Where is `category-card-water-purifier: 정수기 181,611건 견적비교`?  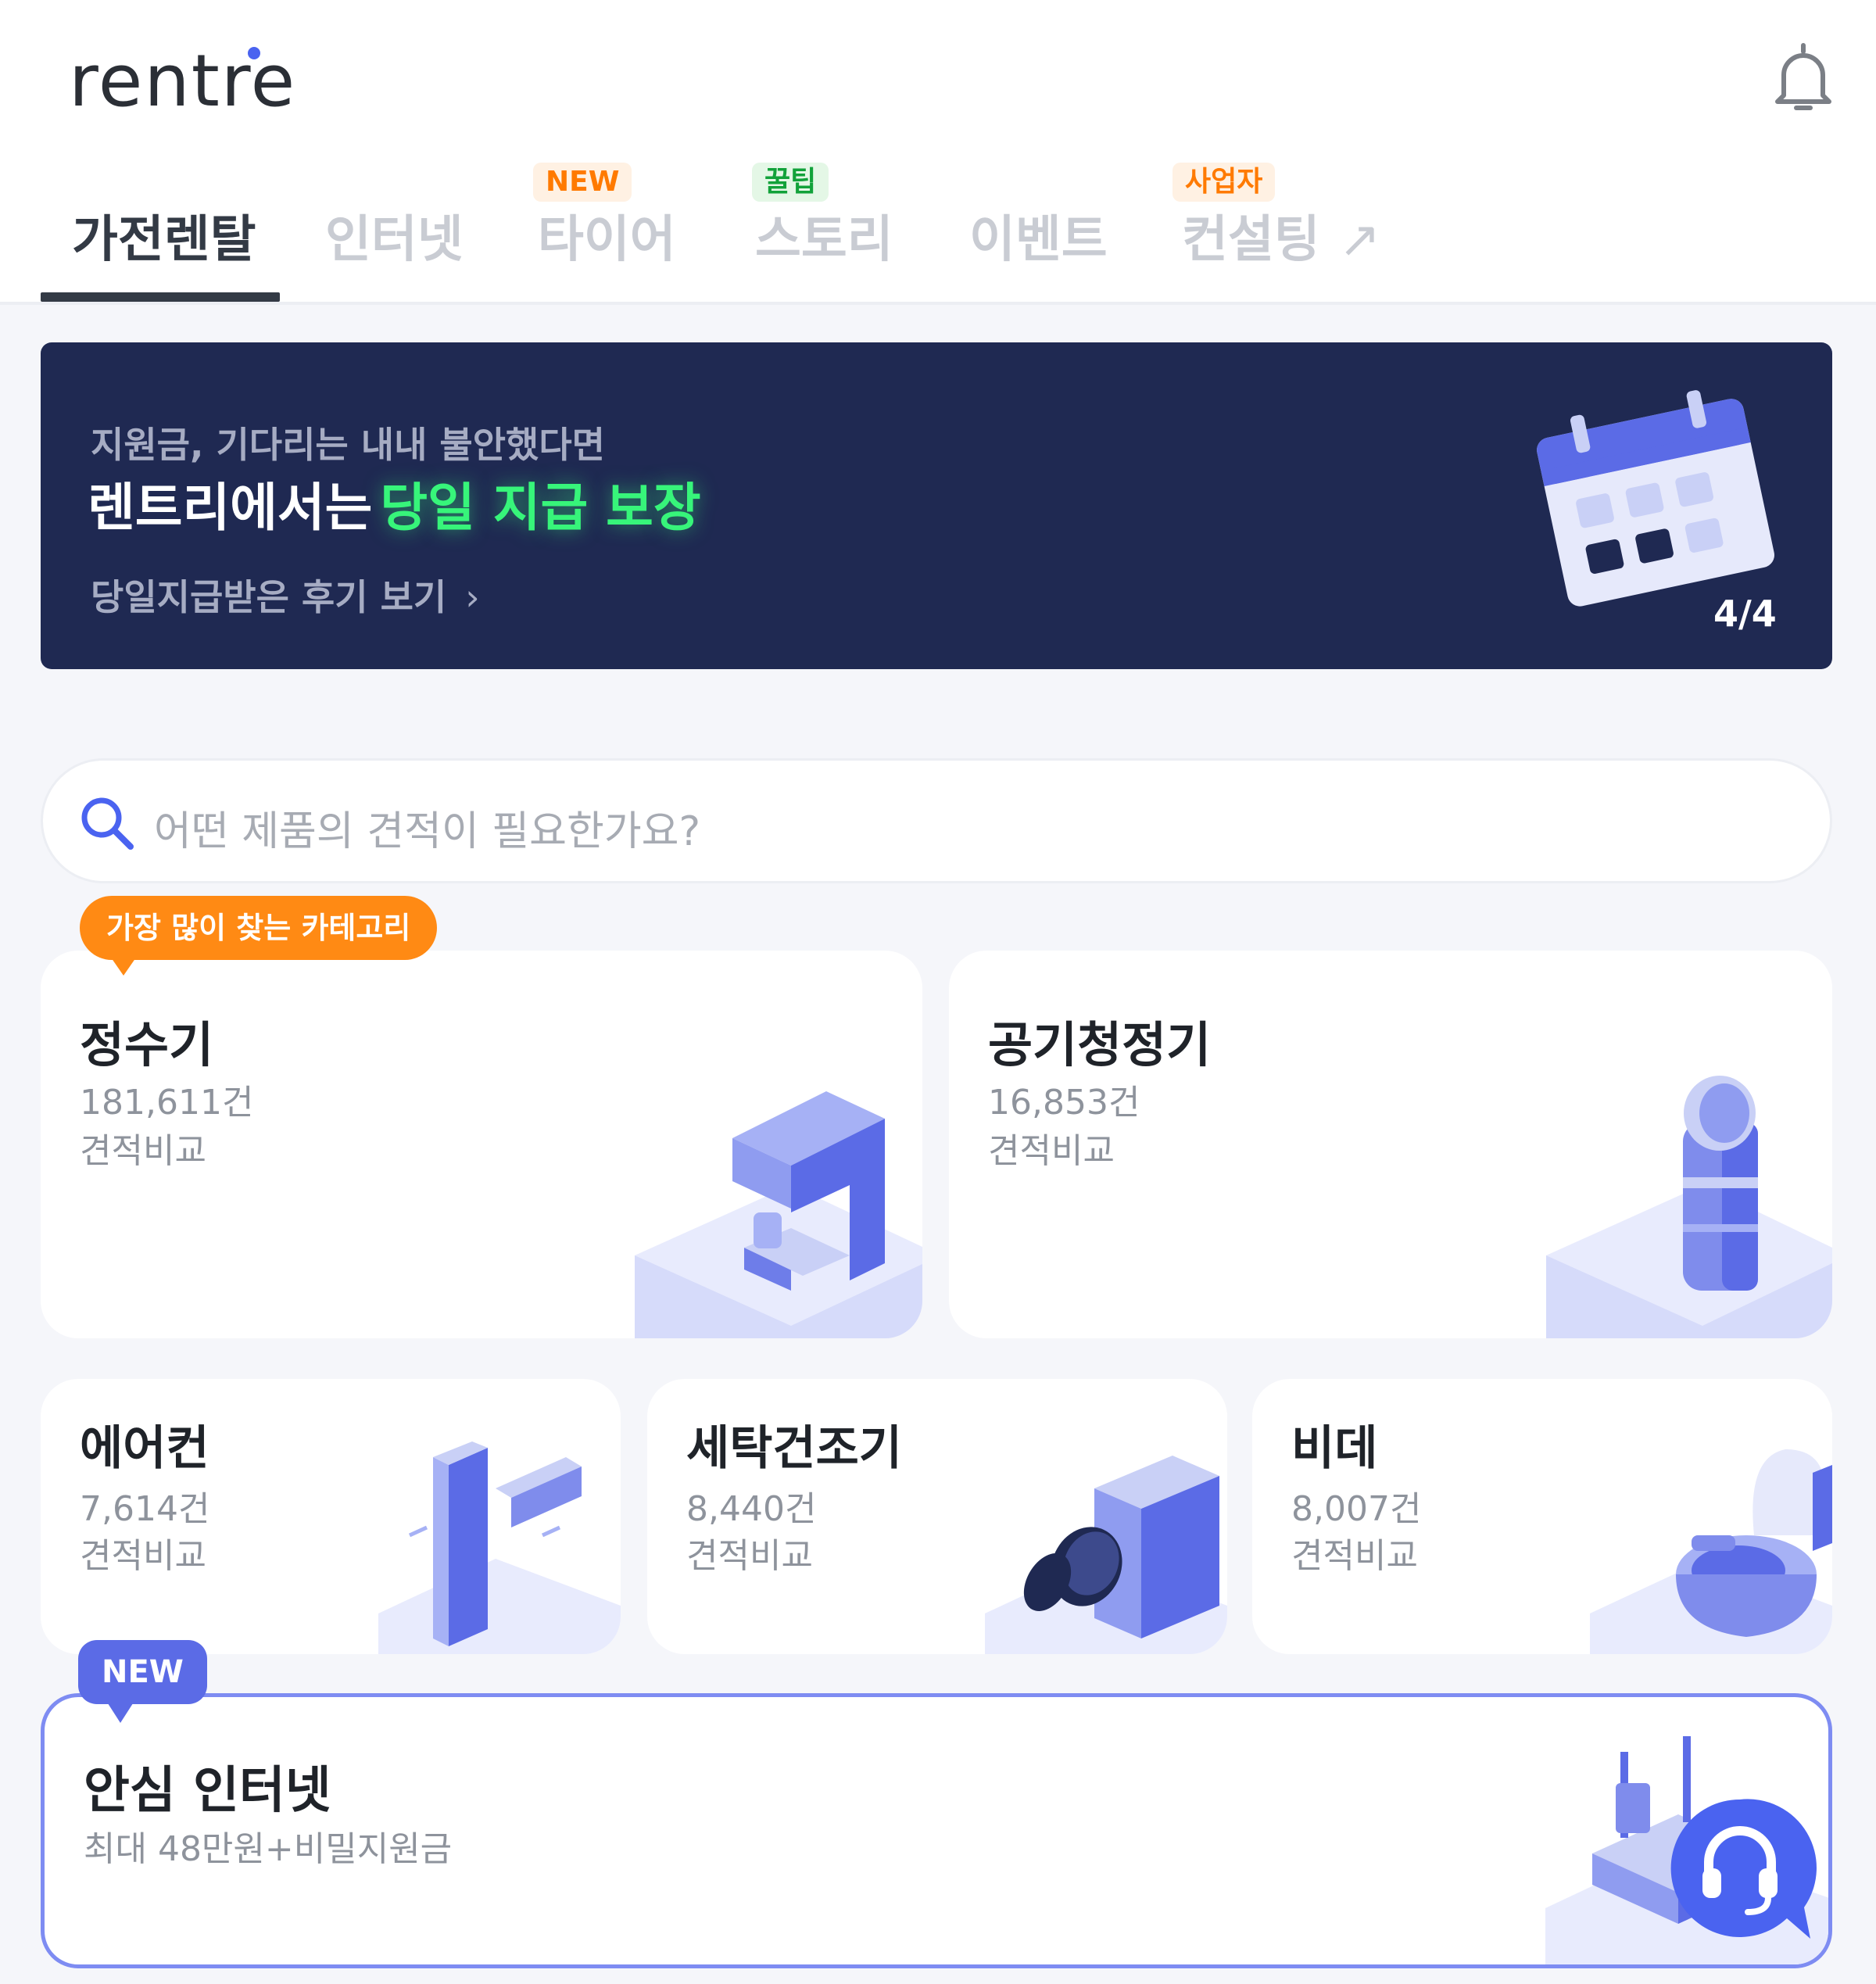 category-card-water-purifier: 정수기 181,611건 견적비교 is located at coordinates (481, 1144).